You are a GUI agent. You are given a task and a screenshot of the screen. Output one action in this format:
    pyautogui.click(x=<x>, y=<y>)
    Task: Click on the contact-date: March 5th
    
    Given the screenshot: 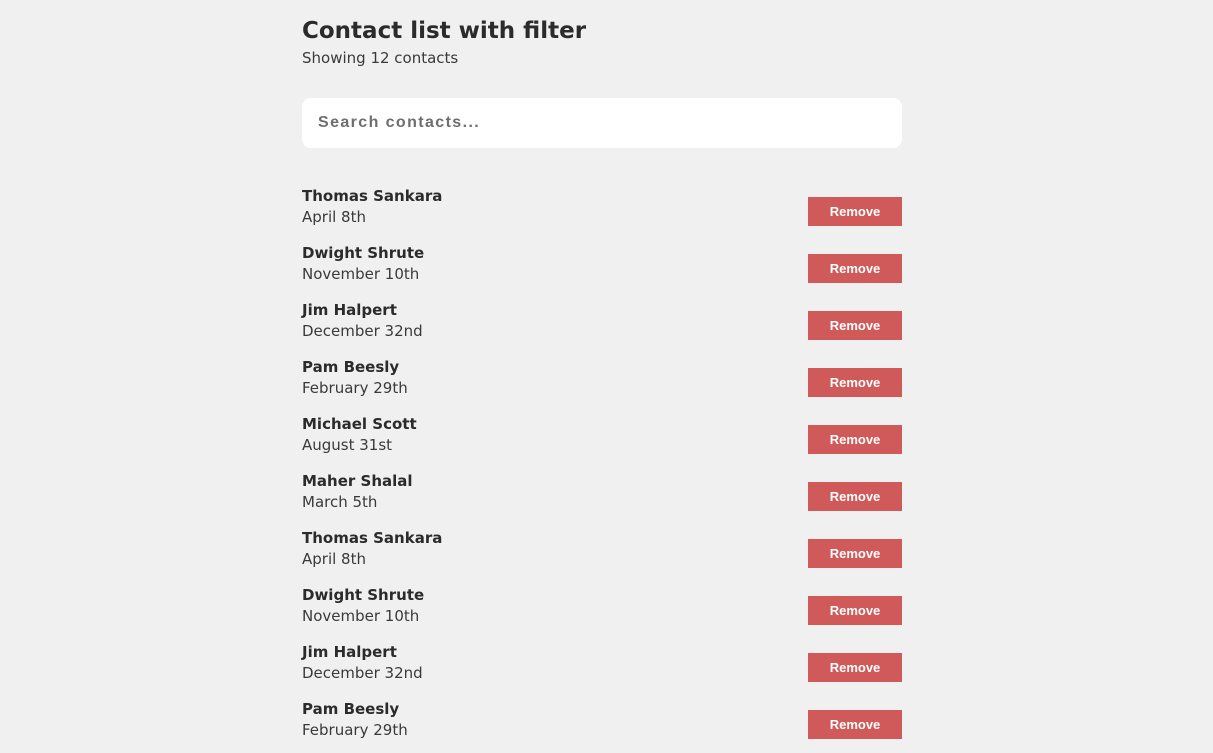 What is the action you would take?
    pyautogui.click(x=340, y=502)
    